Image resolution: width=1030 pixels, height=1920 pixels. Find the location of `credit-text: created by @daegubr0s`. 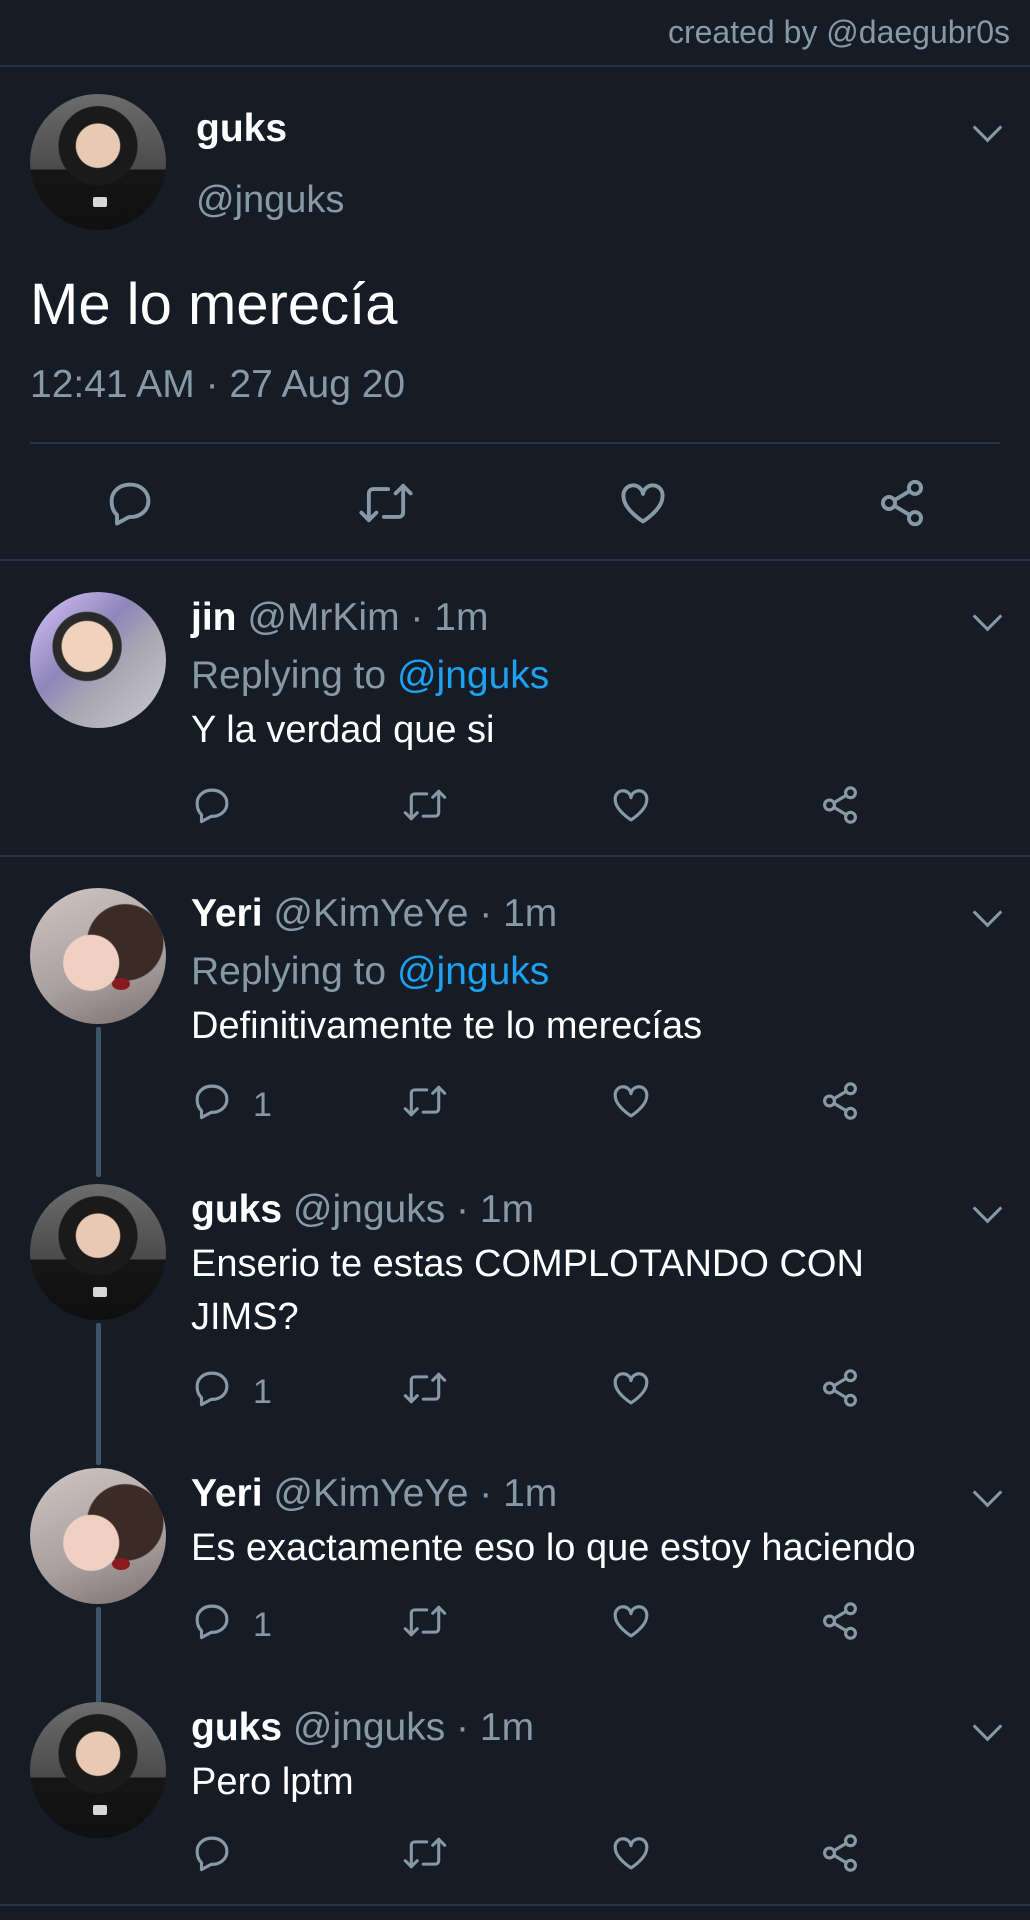

credit-text: created by @daegubr0s is located at coordinates (838, 32).